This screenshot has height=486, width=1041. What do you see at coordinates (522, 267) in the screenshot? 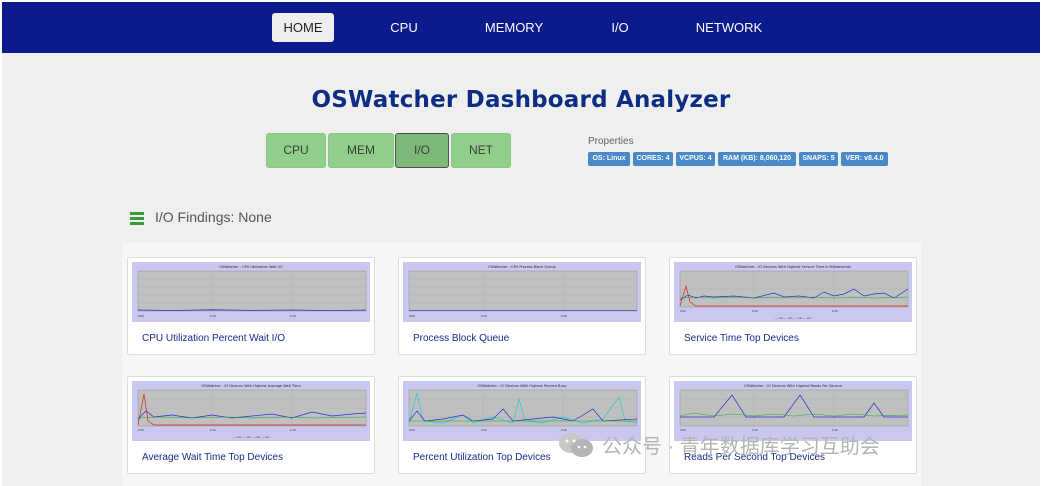
I see `chart-title: OSWatcher - CPU Process Block Queue` at bounding box center [522, 267].